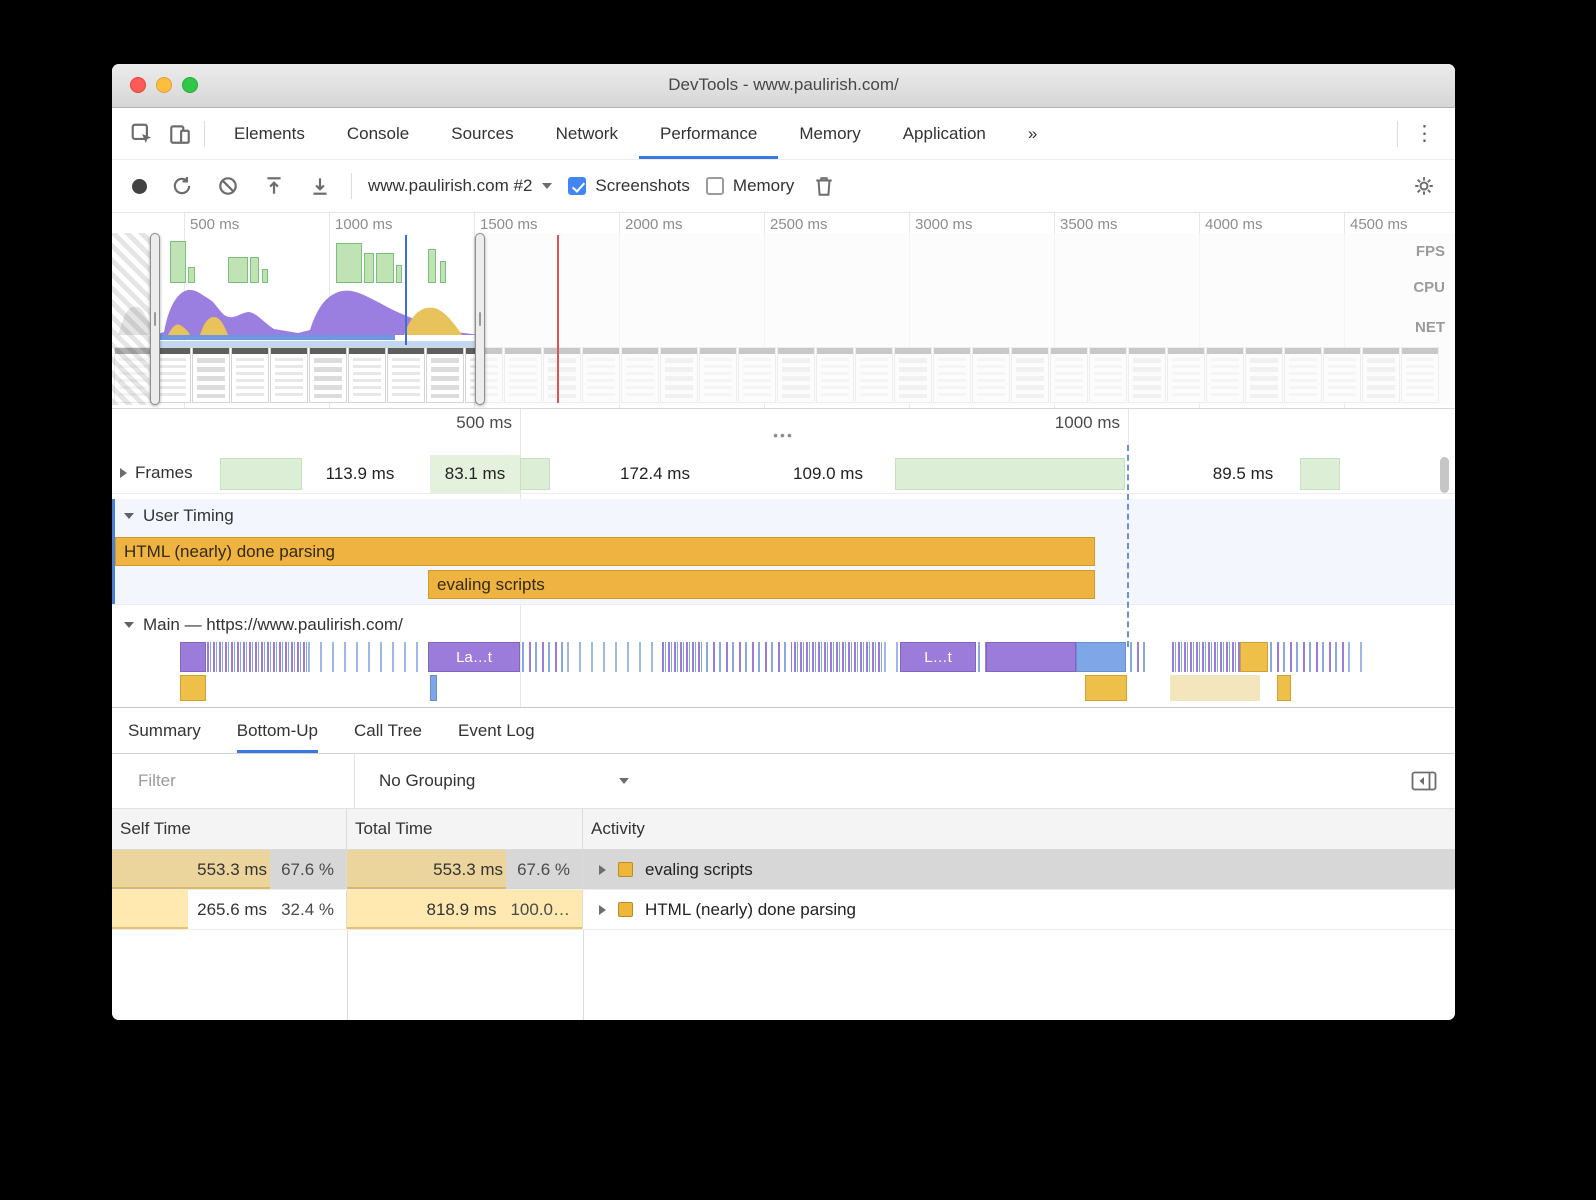 Image resolution: width=1596 pixels, height=1200 pixels. What do you see at coordinates (496, 730) in the screenshot?
I see `tab-event-log: Event Log` at bounding box center [496, 730].